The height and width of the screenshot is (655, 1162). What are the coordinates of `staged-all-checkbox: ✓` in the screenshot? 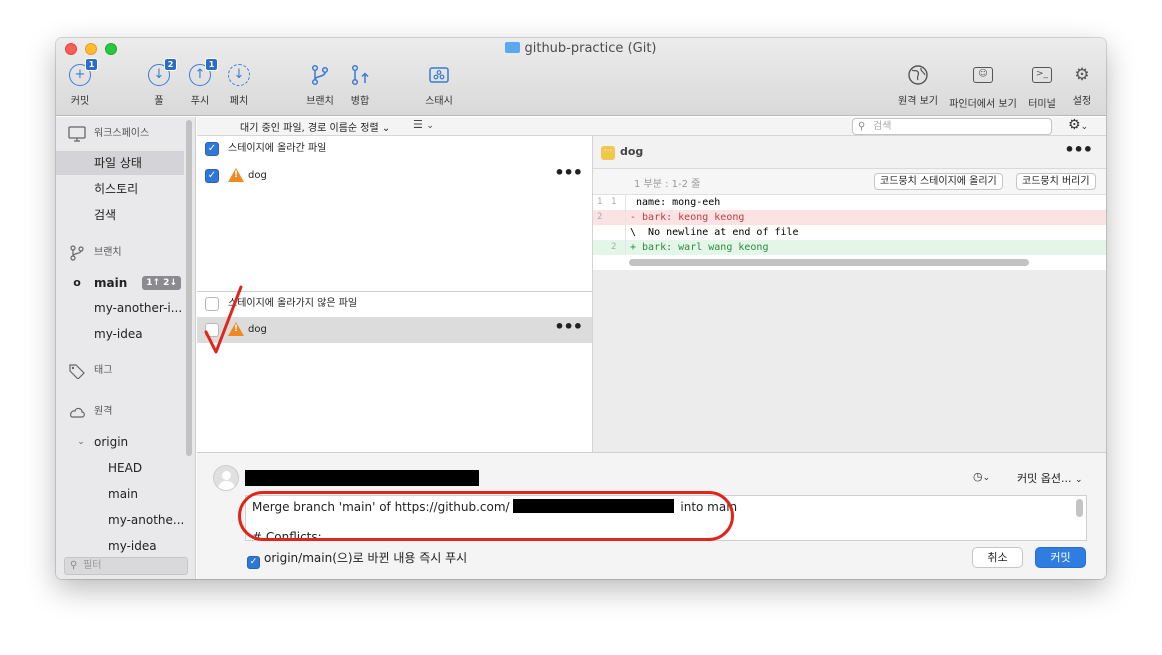 It's located at (212, 149).